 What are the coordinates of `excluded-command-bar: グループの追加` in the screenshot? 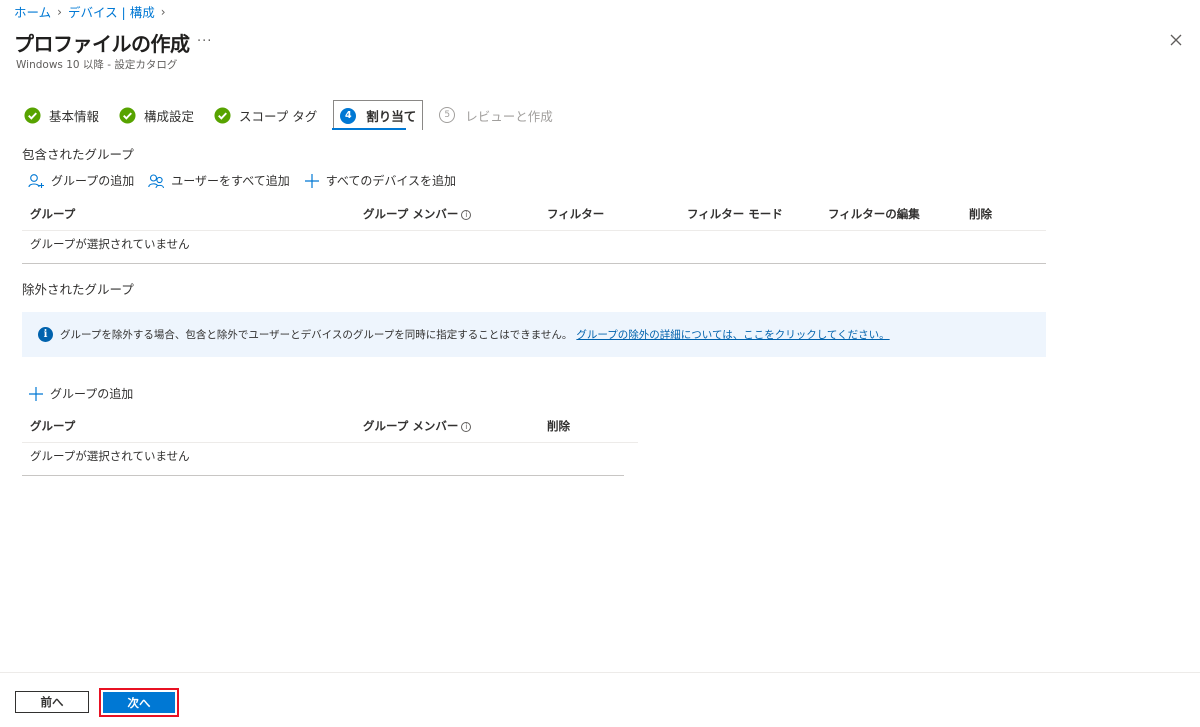 It's located at (87, 393).